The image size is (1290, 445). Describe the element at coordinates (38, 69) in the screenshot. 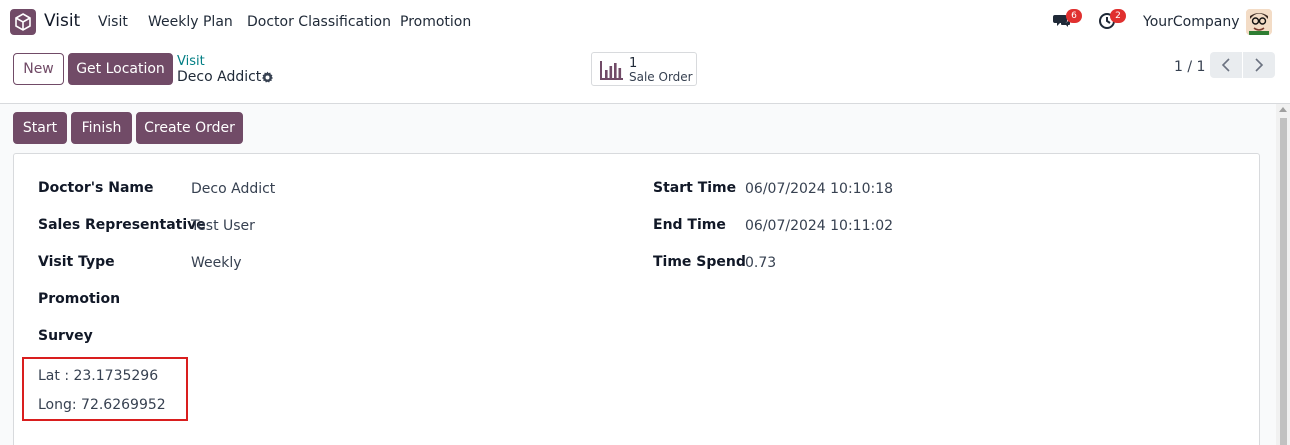

I see `new-button: New` at that location.